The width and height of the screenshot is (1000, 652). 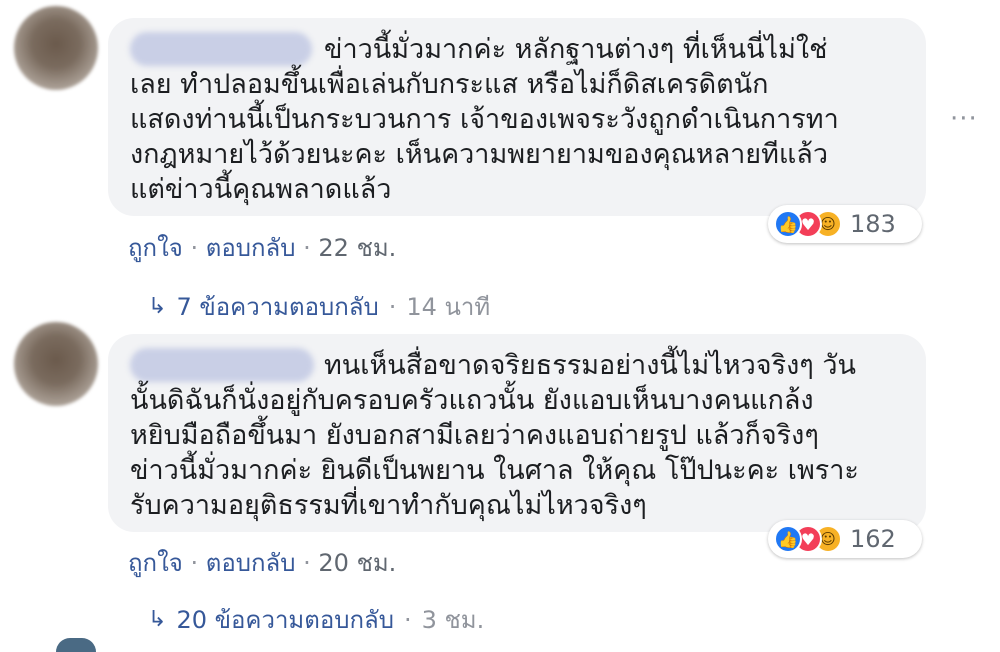 What do you see at coordinates (845, 539) in the screenshot?
I see `reaction-summary: 👍 ♥ ☺ 162` at bounding box center [845, 539].